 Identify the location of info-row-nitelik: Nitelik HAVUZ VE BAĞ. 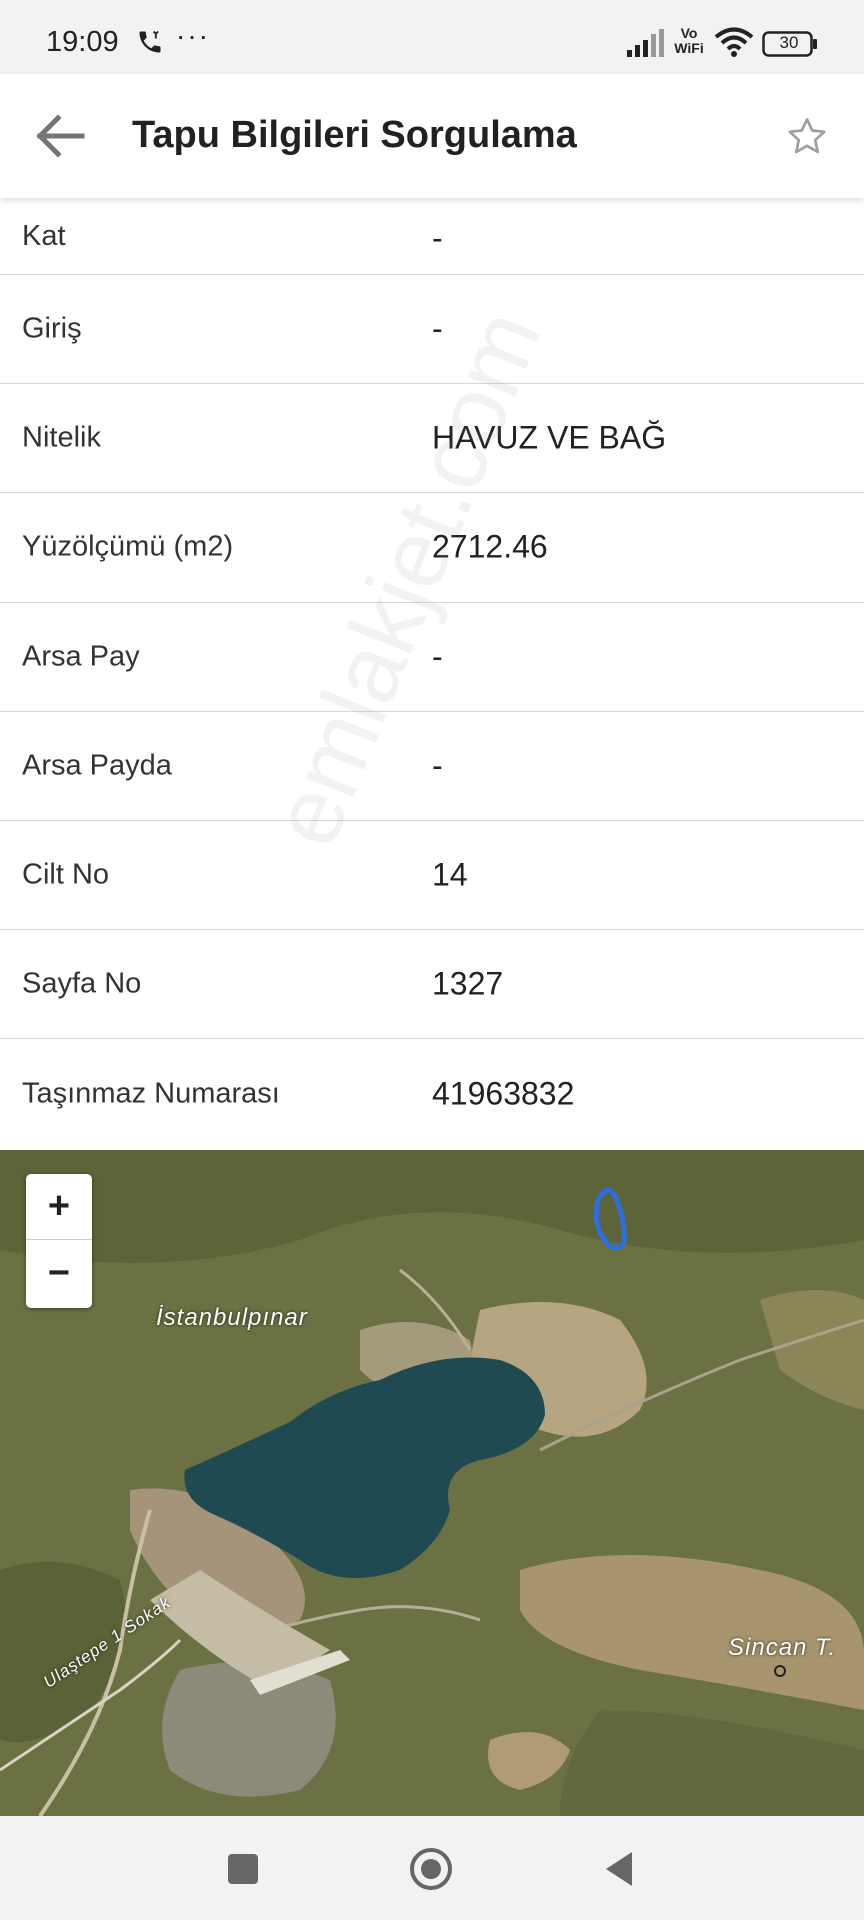
(432, 439).